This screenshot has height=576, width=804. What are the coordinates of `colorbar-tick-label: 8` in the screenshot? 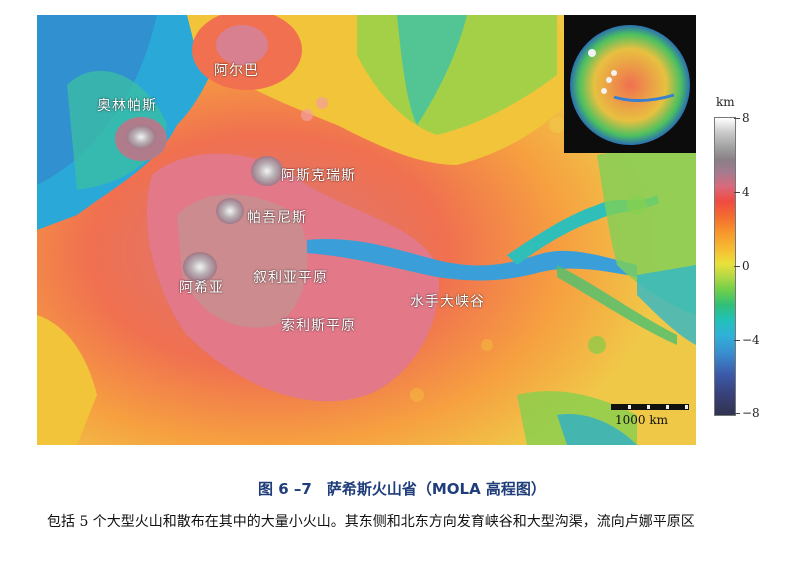 It's located at (746, 118).